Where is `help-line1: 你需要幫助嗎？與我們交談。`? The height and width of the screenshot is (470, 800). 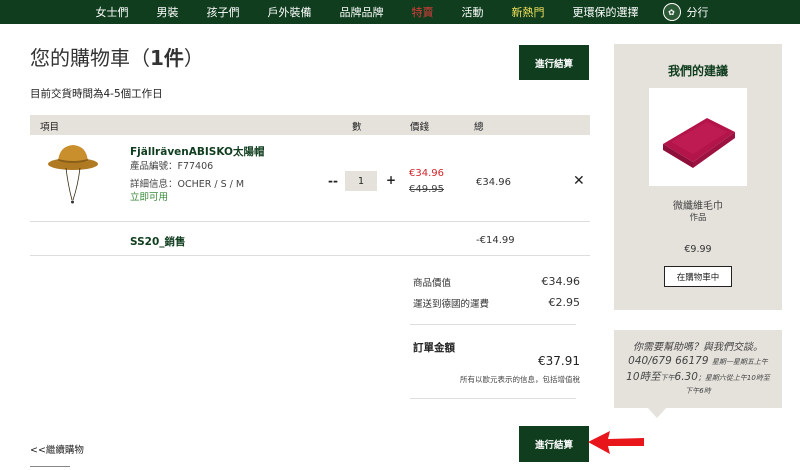
help-line1: 你需要幫助嗎？與我們交談。 is located at coordinates (698, 347).